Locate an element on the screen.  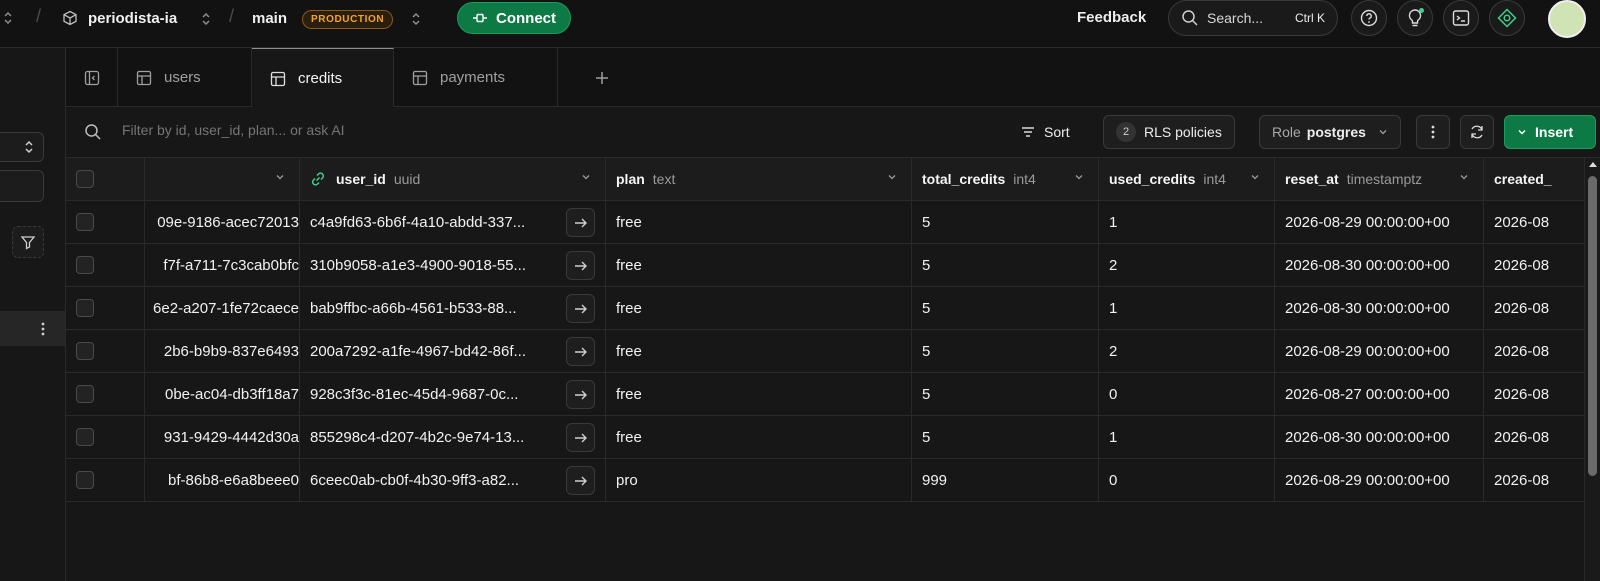
rls-policies-button: 2 RLS policies is located at coordinates (1169, 132).